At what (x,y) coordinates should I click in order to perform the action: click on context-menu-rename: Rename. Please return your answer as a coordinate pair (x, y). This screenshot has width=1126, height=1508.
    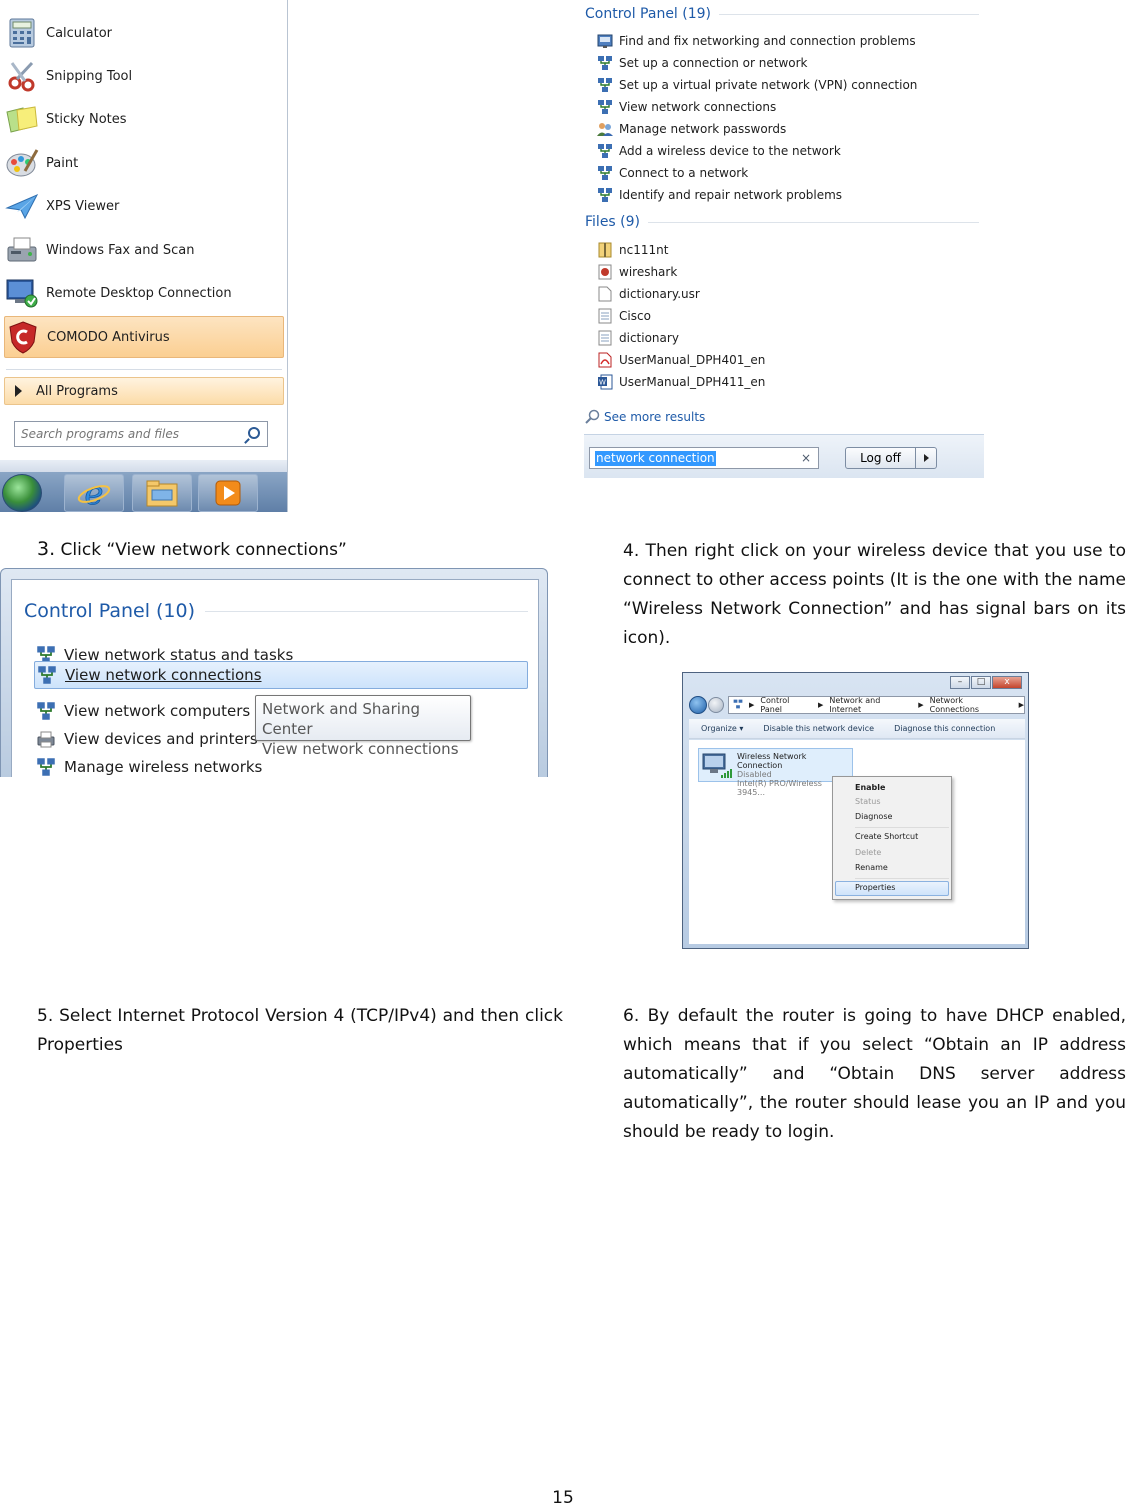
    Looking at the image, I should click on (871, 868).